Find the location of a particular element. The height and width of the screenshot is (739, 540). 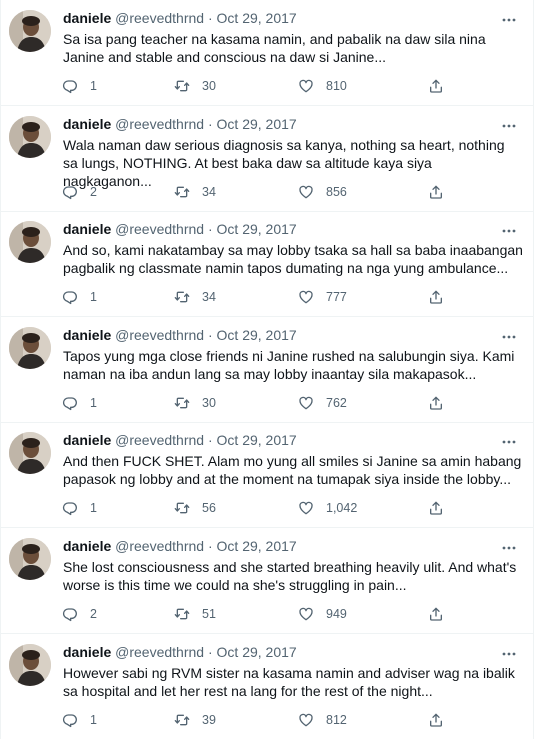

like-button: 1,042 is located at coordinates (327, 508).